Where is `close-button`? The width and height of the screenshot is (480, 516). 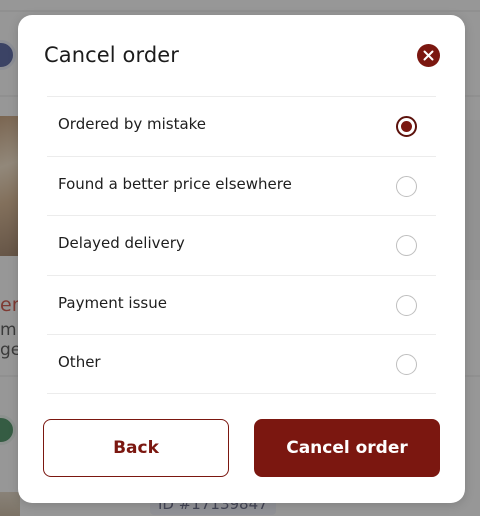
close-button is located at coordinates (428, 55).